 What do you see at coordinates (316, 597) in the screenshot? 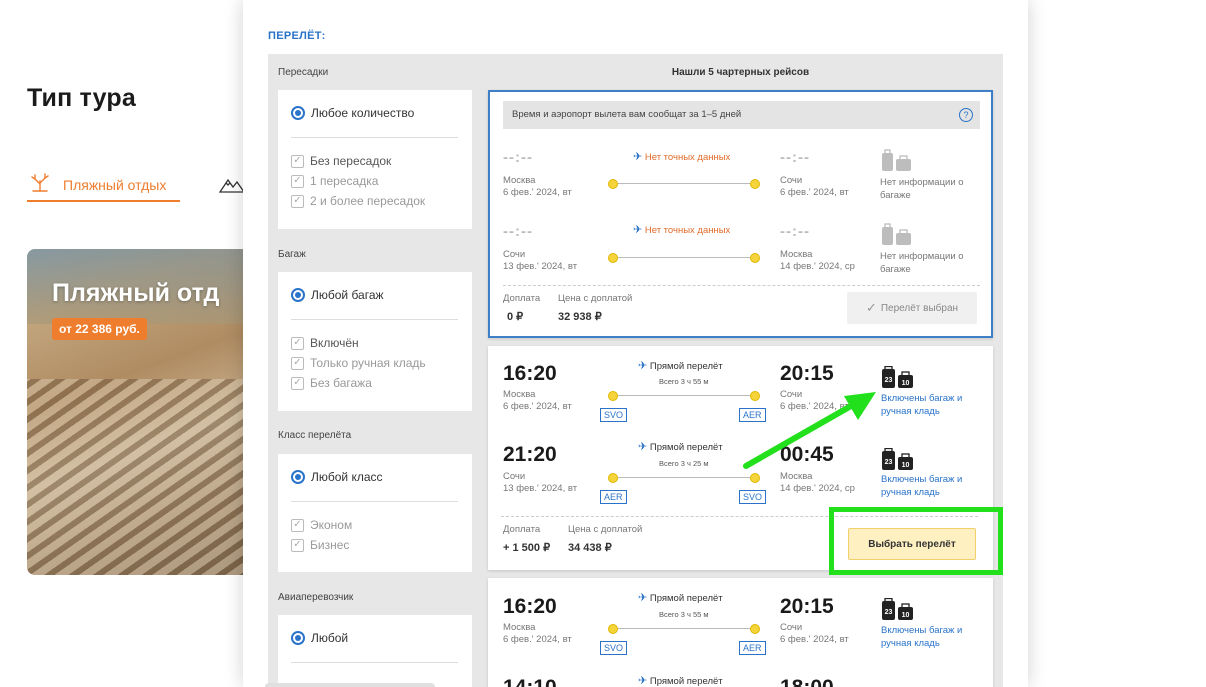
I see `filter-airline-label: Авиаперевозчик` at bounding box center [316, 597].